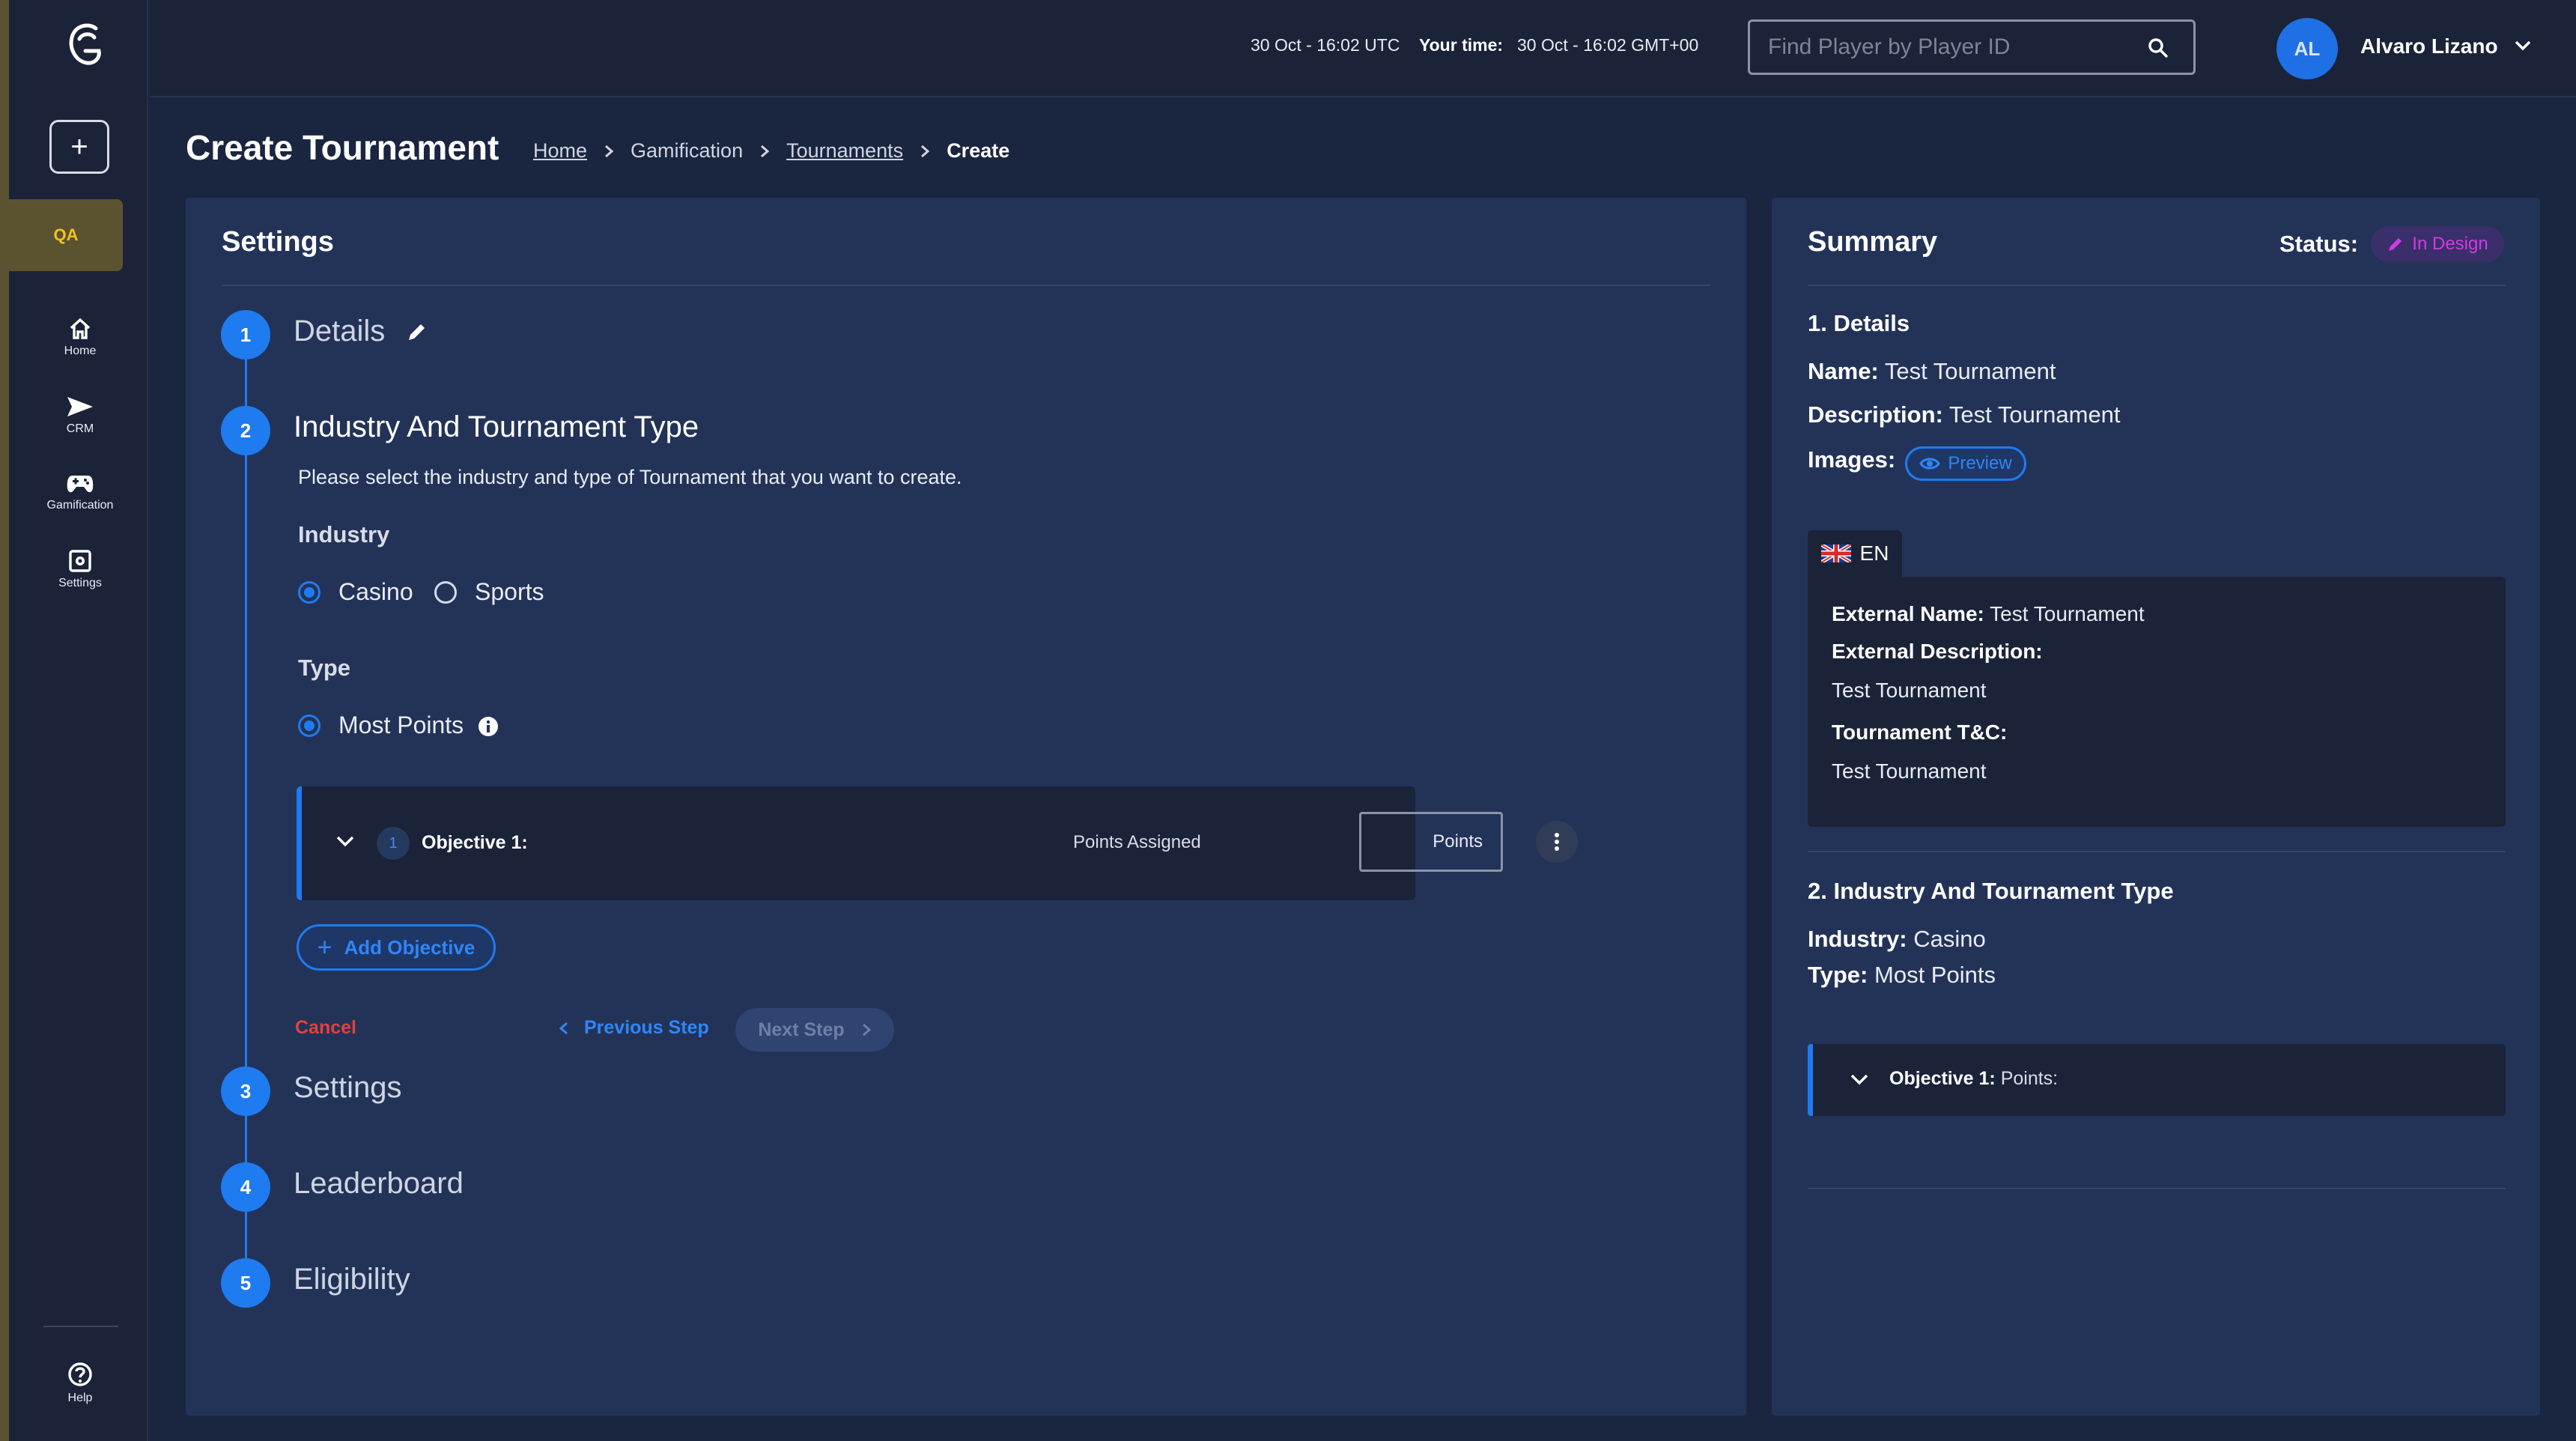 The width and height of the screenshot is (2576, 1441). I want to click on topbar: 30 Oct - 16:02 UTC Your time, so click(1363, 49).